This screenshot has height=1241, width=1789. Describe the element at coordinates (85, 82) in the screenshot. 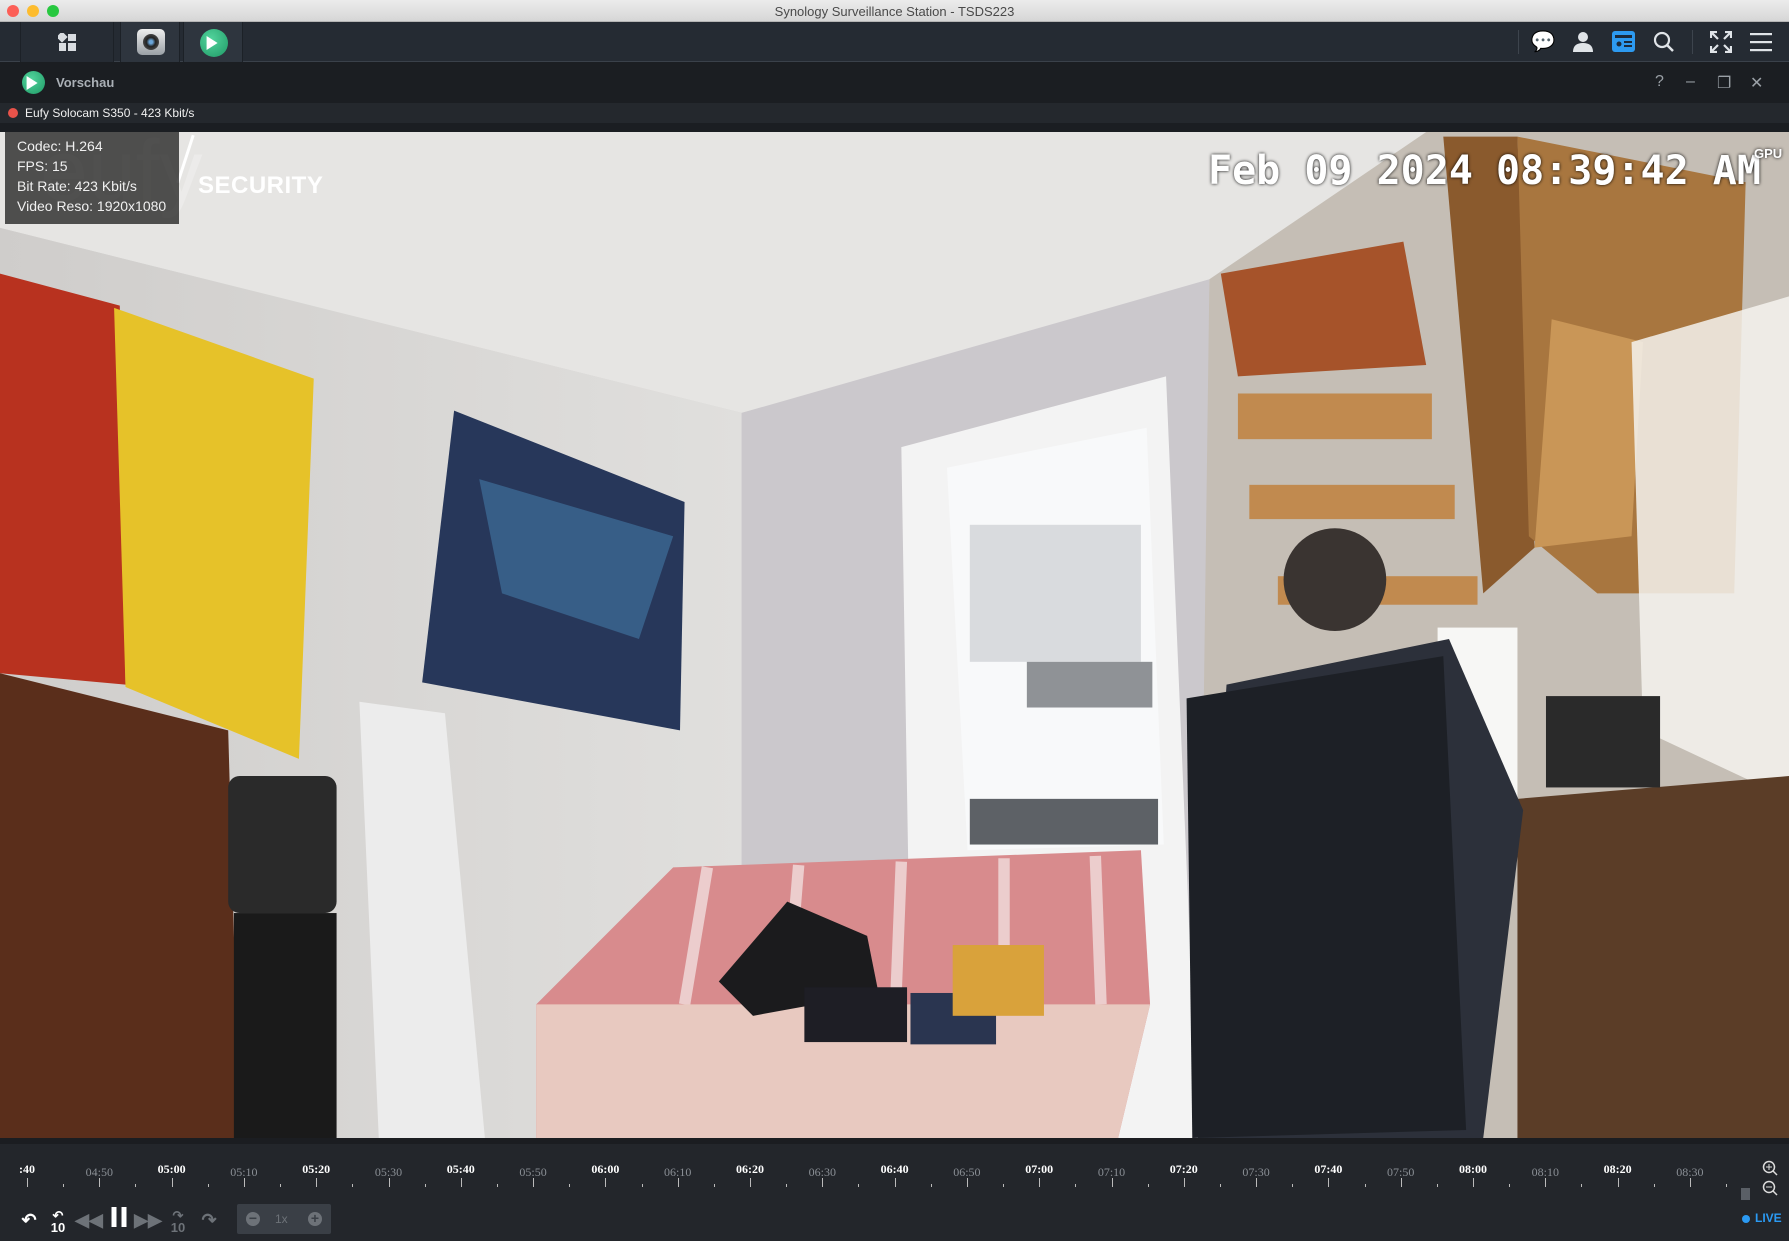

I see `app-window-title: Vorschau` at that location.